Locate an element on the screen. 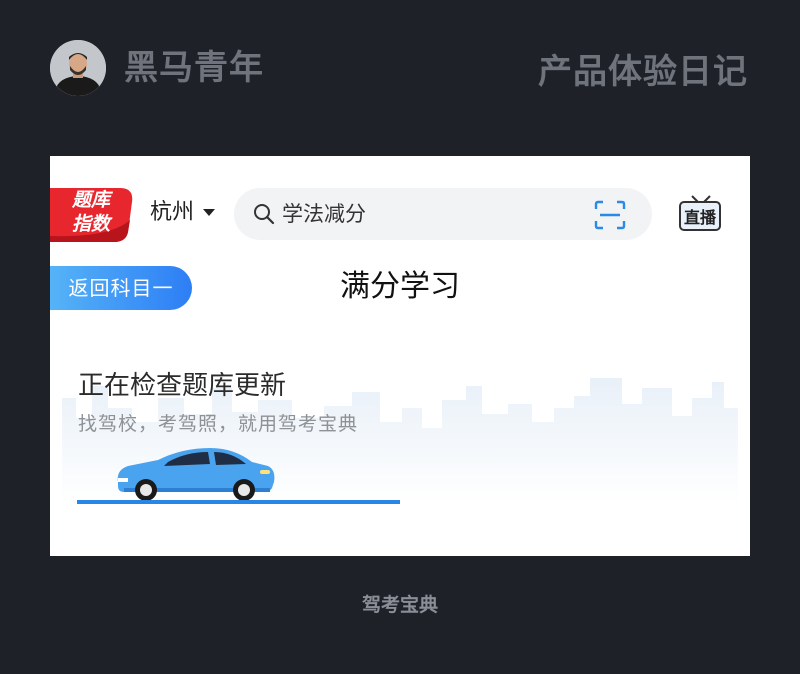  series-title: 产品体验日记 is located at coordinates (643, 72).